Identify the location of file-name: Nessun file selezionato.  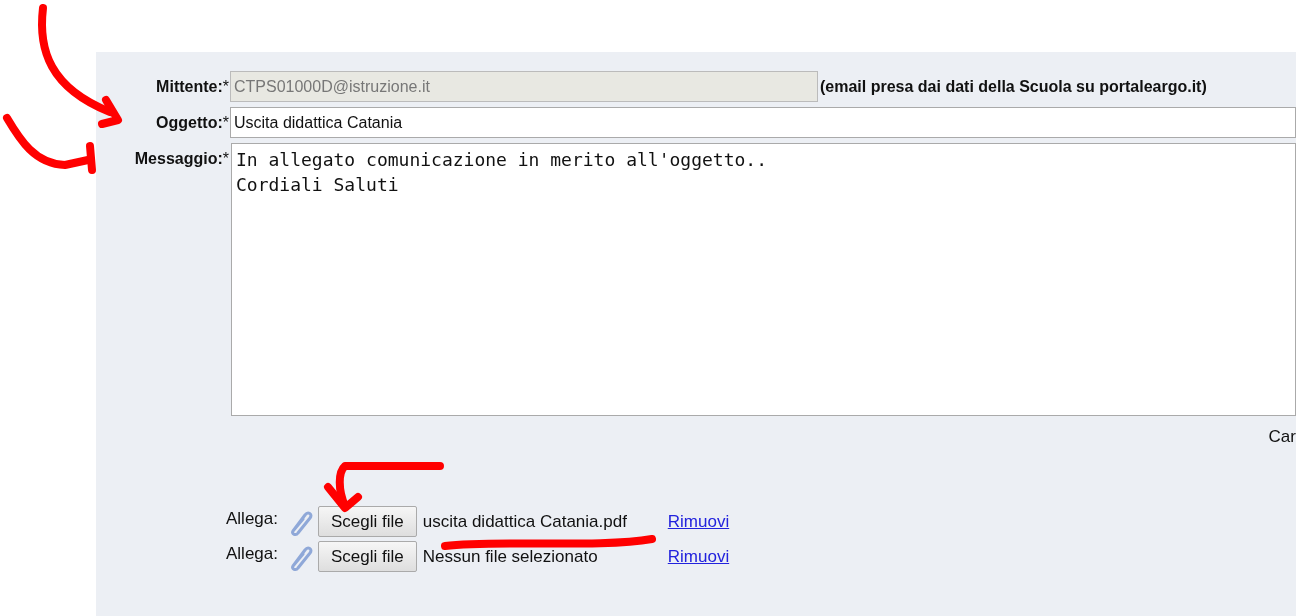
(510, 556).